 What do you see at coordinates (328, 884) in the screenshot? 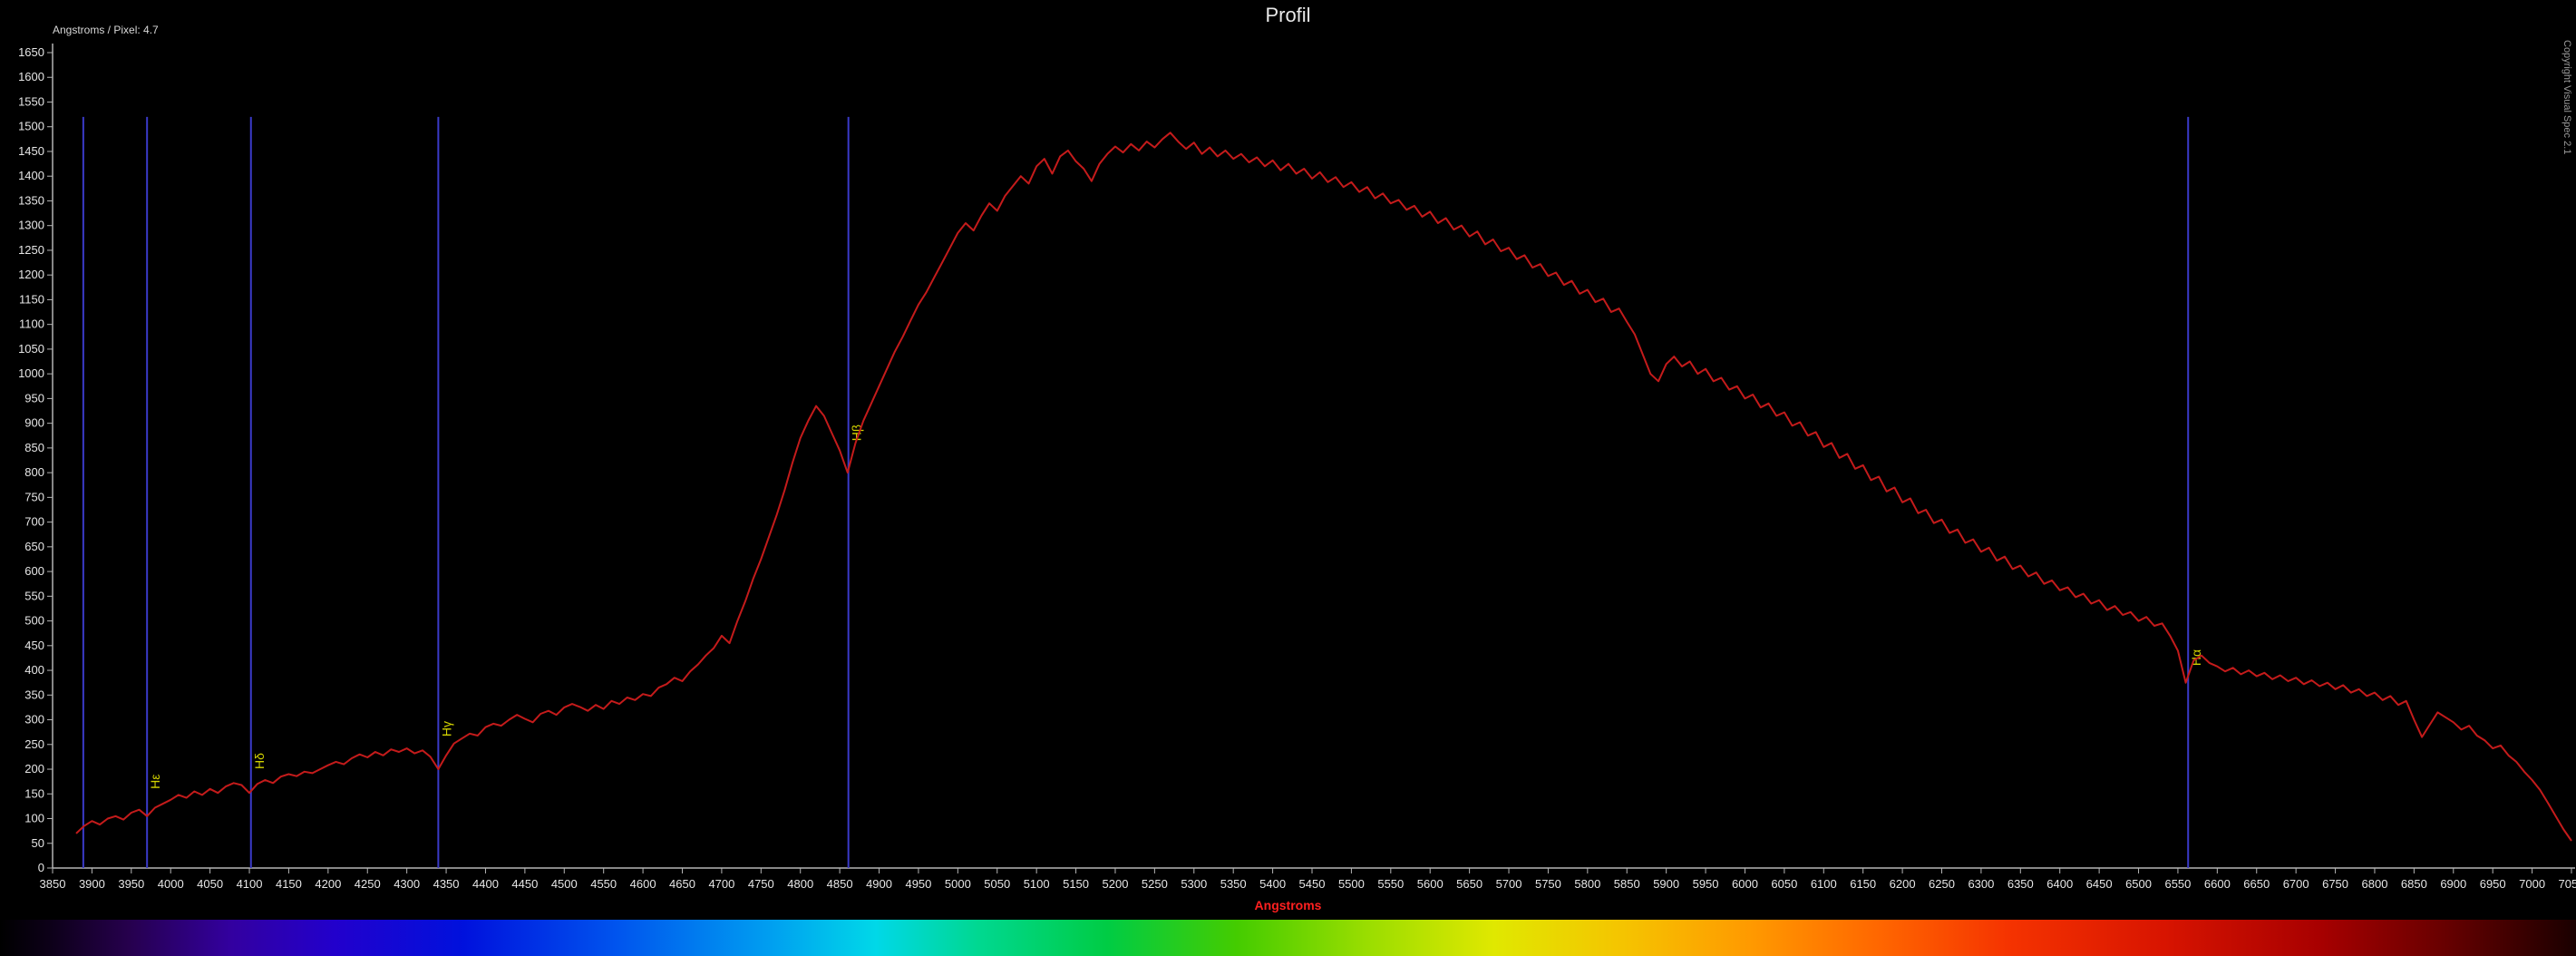
I see `x-tick-label: 4200` at bounding box center [328, 884].